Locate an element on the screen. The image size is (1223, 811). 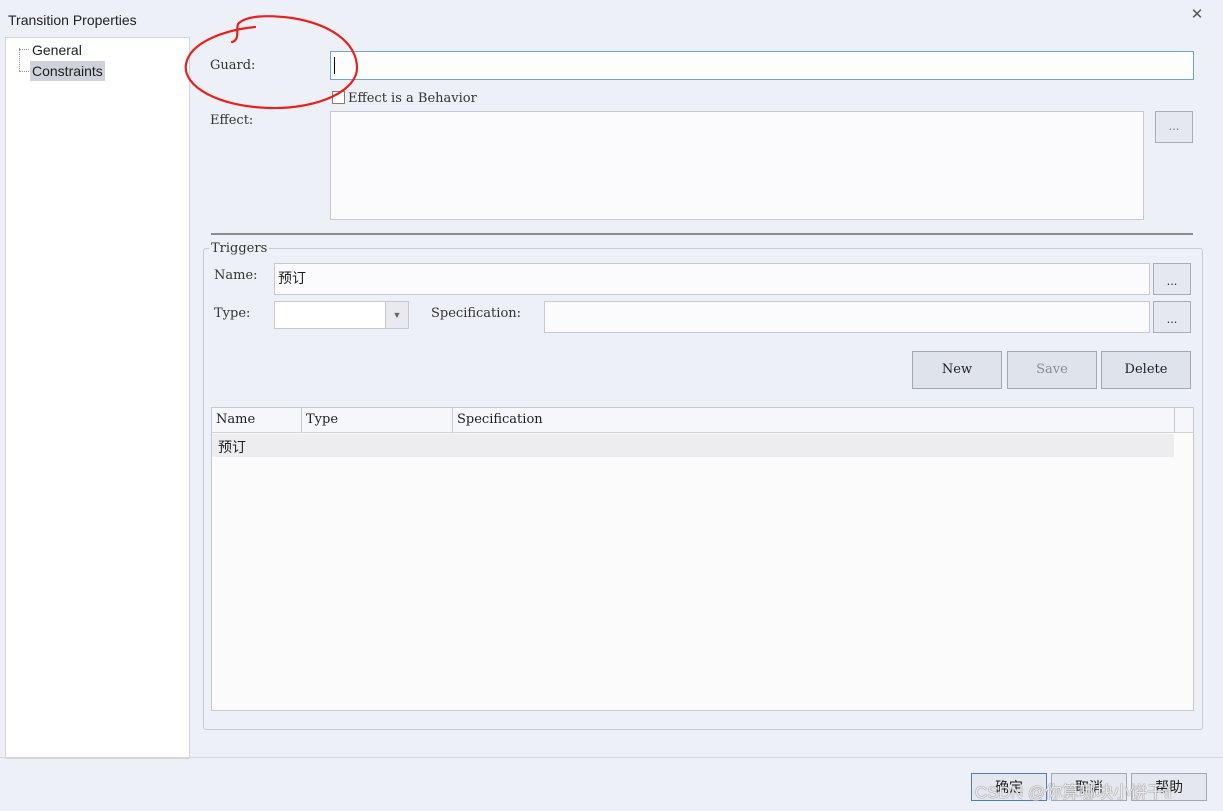
effect-is-behavior-label: Effect is a Behavior is located at coordinates (412, 98).